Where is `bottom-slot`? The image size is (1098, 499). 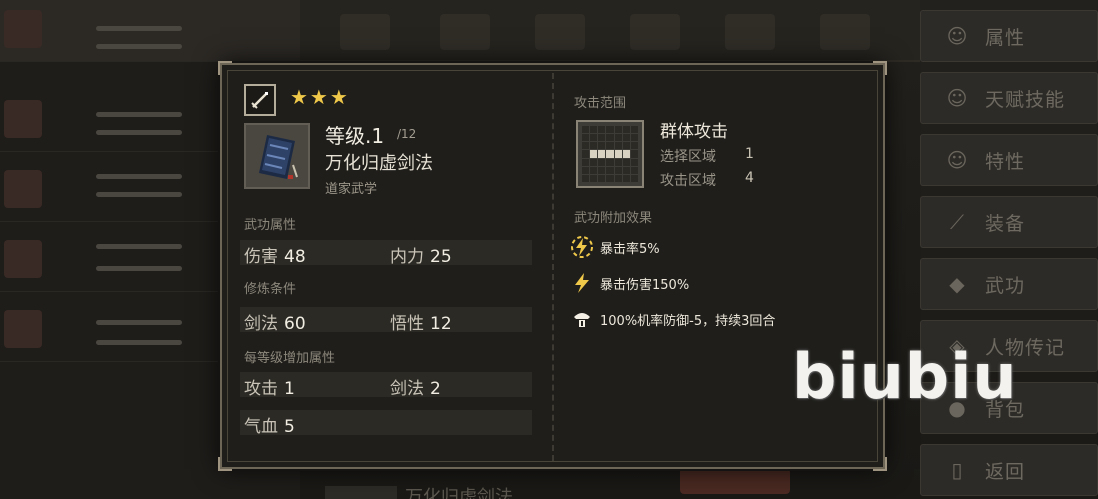 bottom-slot is located at coordinates (361, 492).